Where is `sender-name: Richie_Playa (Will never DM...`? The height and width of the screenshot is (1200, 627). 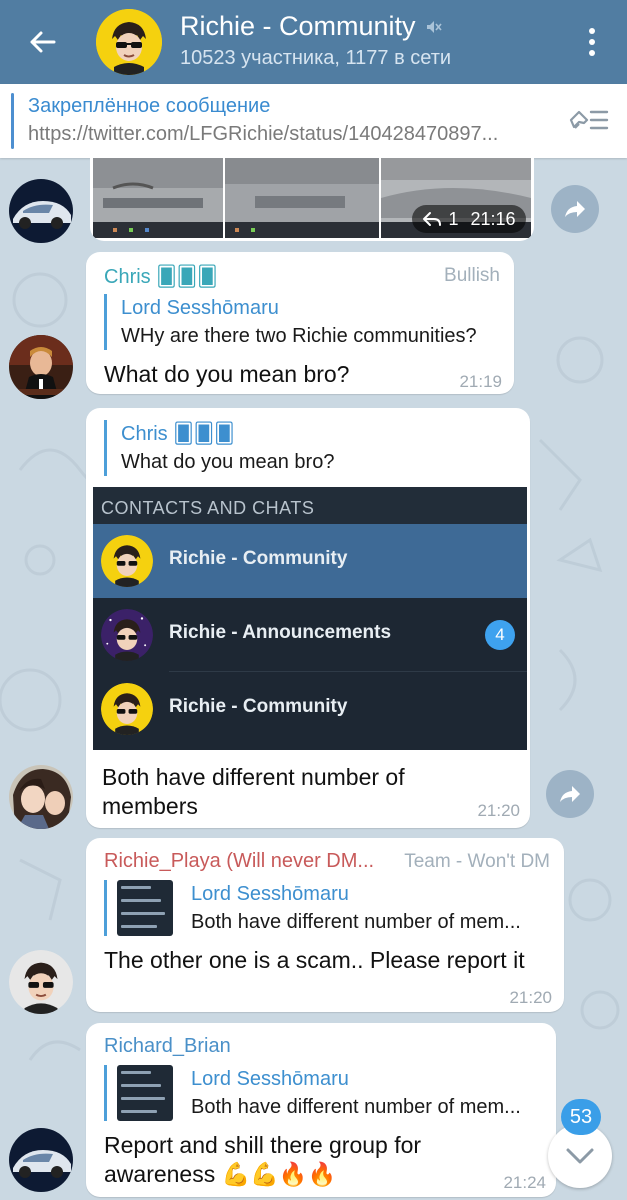 sender-name: Richie_Playa (Will never DM... is located at coordinates (246, 861).